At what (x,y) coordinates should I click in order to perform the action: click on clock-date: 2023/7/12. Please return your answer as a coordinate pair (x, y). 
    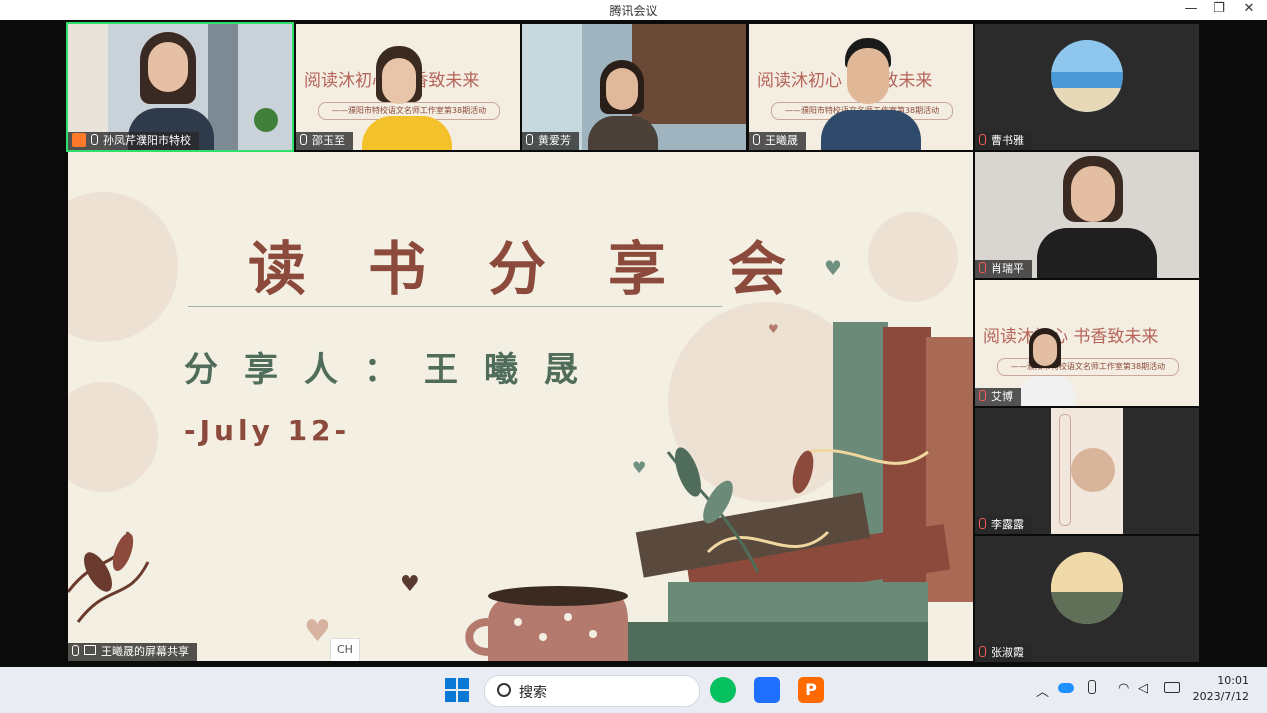
    Looking at the image, I should click on (1220, 696).